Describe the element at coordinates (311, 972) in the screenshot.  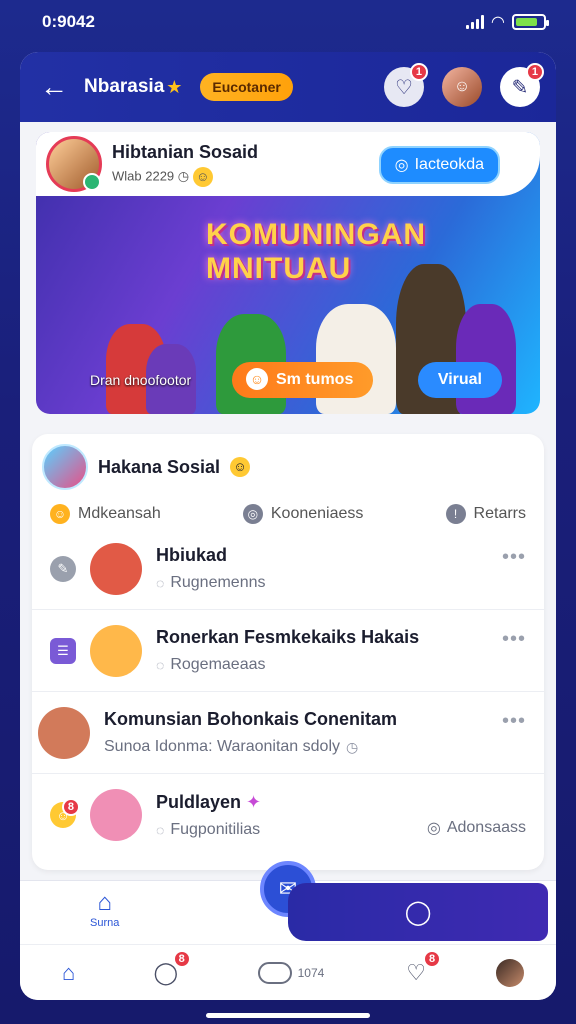
I see `nav-text: 1074` at that location.